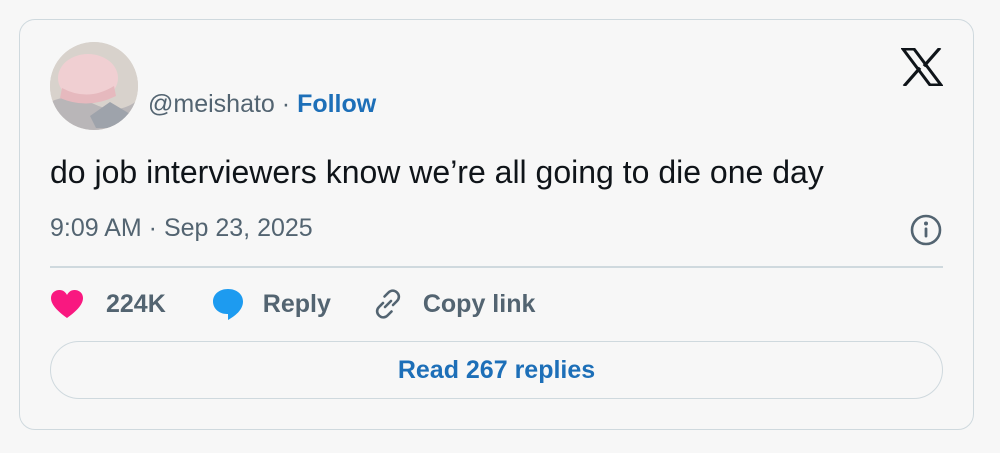 The height and width of the screenshot is (453, 1000). What do you see at coordinates (336, 104) in the screenshot?
I see `follow-button: Follow` at bounding box center [336, 104].